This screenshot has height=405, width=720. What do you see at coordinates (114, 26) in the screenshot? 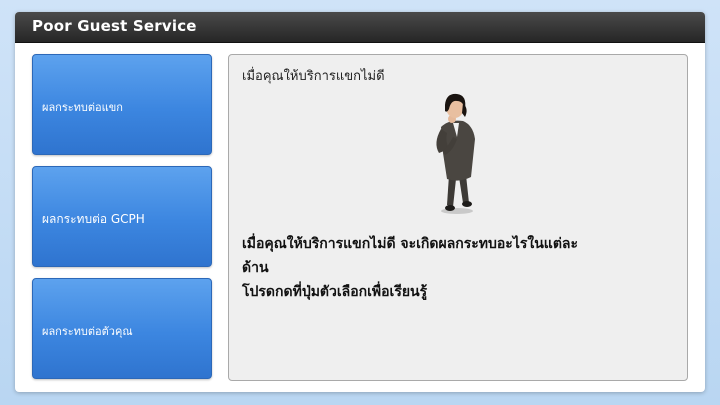
I see `page-title: Poor Guest Service` at bounding box center [114, 26].